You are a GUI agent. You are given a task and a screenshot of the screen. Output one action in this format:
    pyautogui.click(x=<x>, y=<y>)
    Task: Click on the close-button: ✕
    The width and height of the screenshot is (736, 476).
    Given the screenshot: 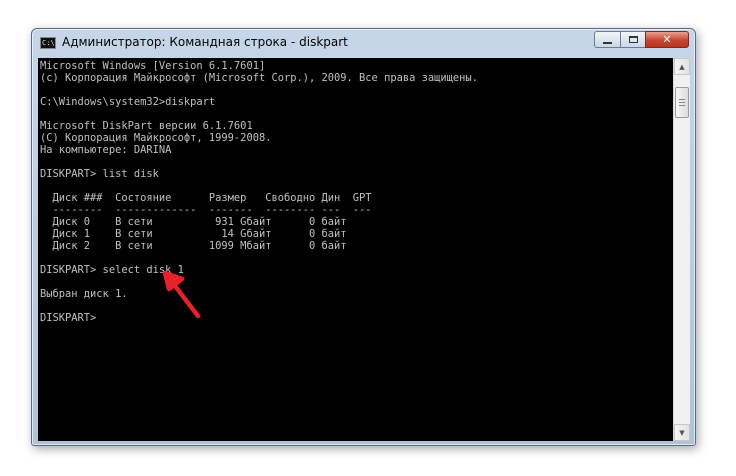 What is the action you would take?
    pyautogui.click(x=667, y=39)
    